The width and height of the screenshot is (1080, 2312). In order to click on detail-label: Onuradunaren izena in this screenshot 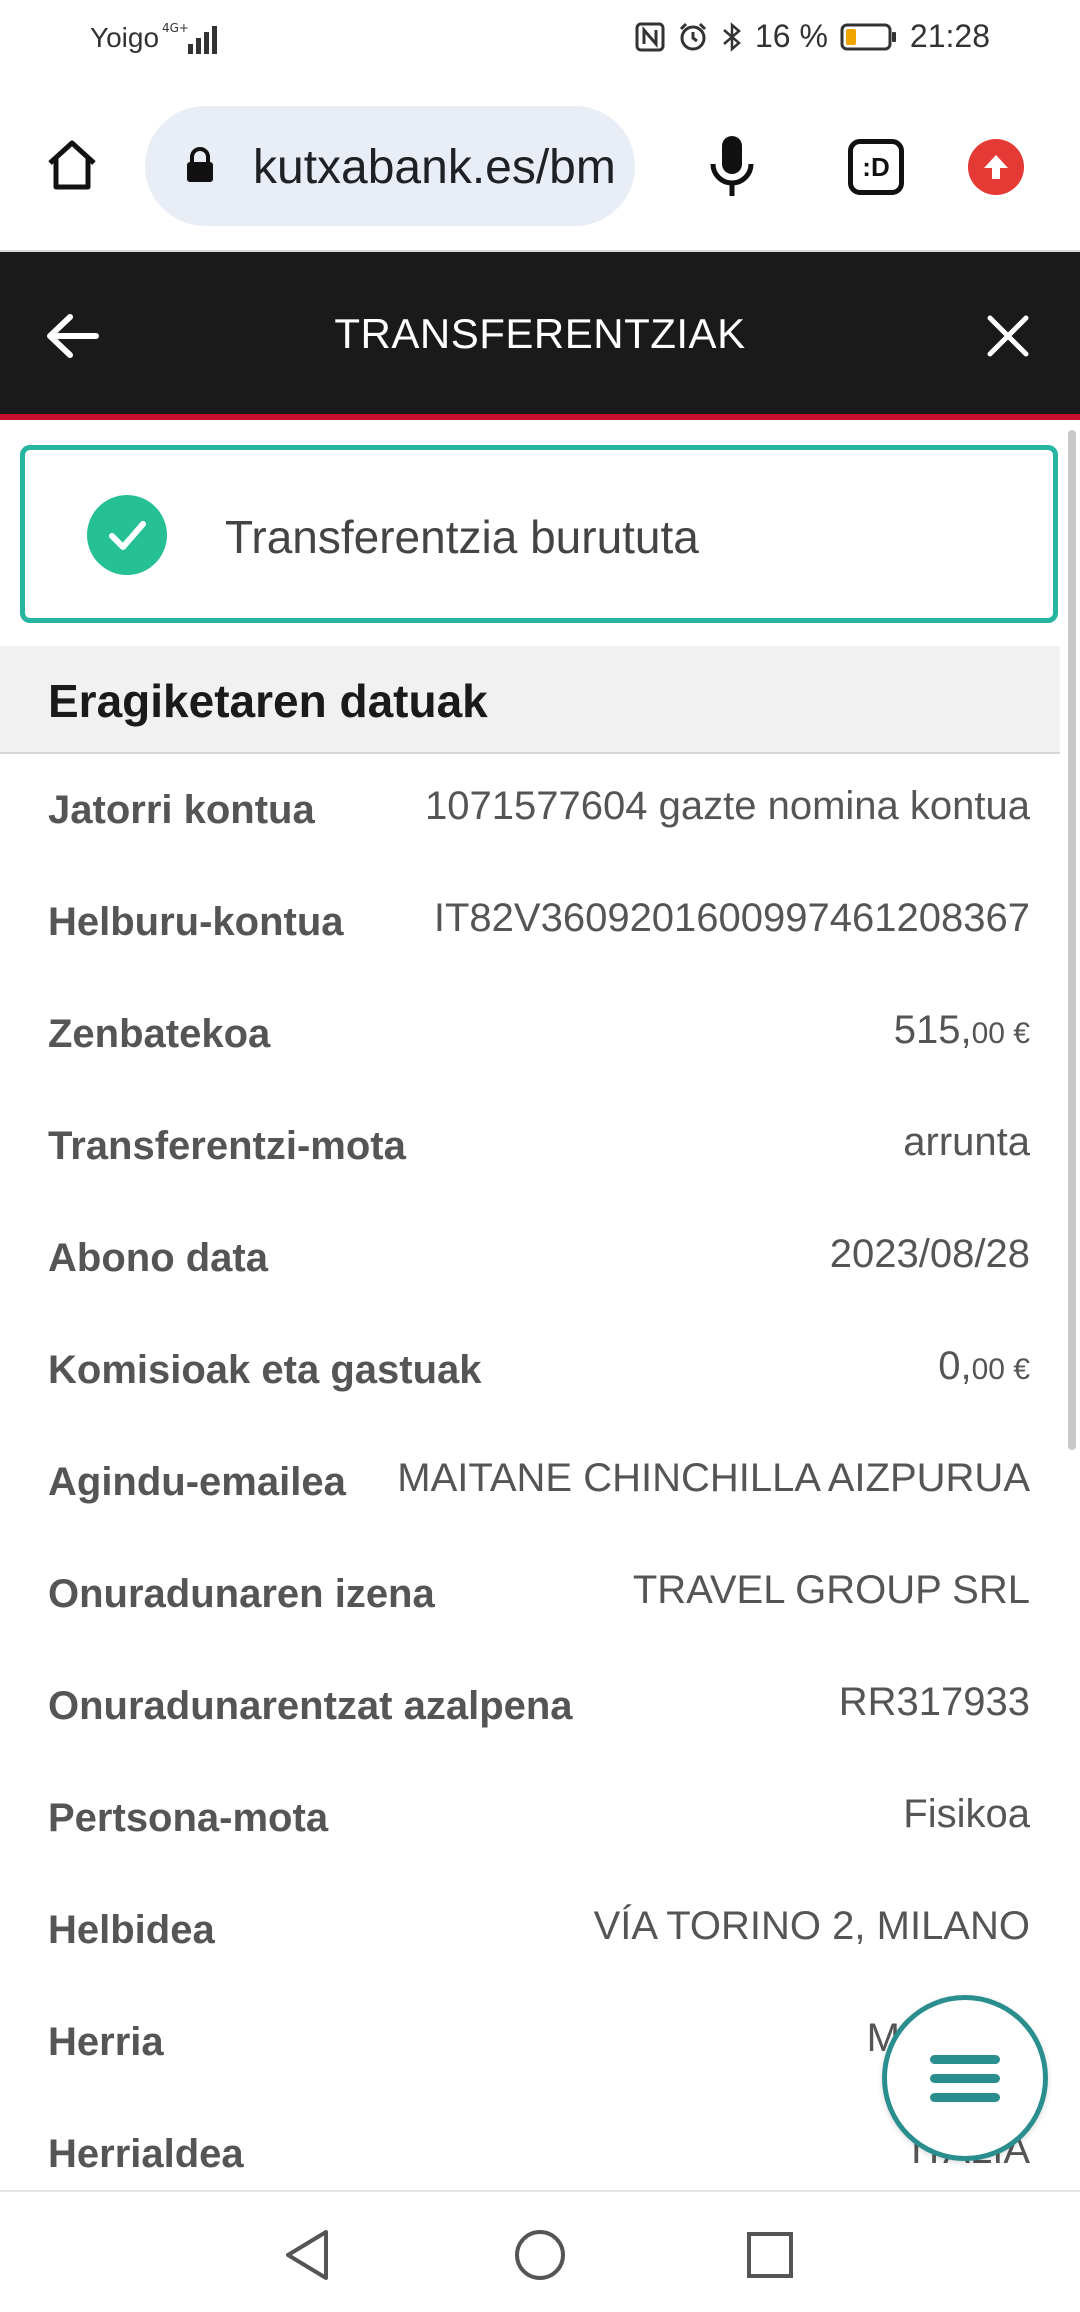, I will do `click(241, 1594)`.